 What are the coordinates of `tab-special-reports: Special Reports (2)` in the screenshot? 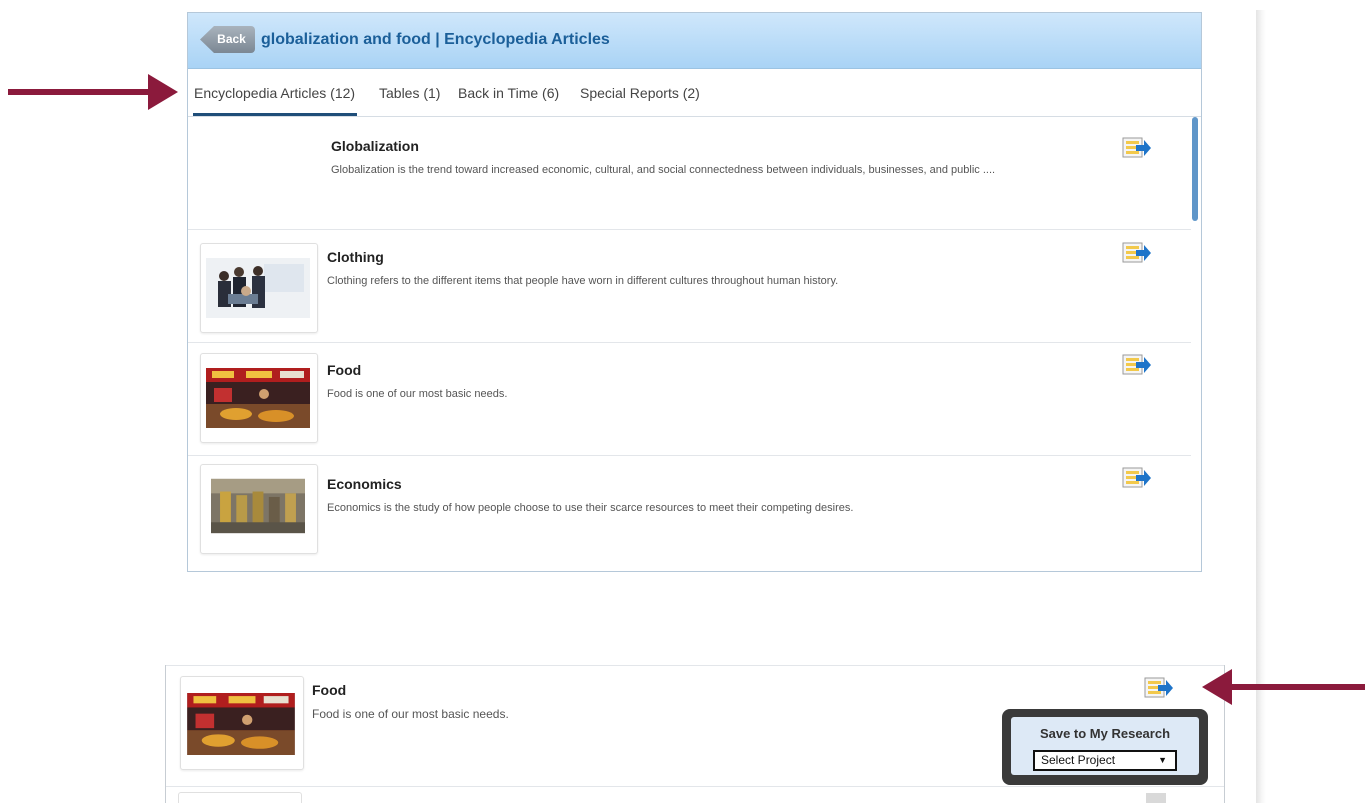 It's located at (640, 93).